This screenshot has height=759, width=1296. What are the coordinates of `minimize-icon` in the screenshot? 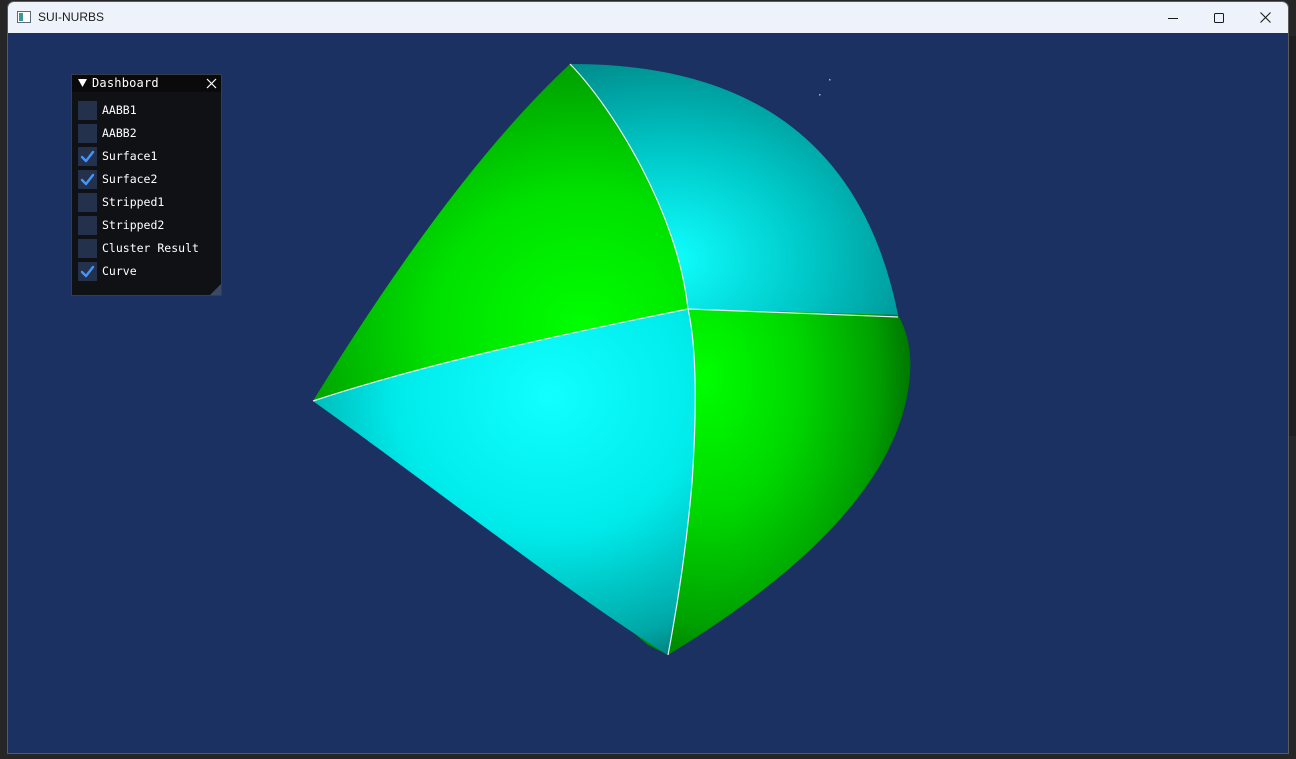 It's located at (1173, 18).